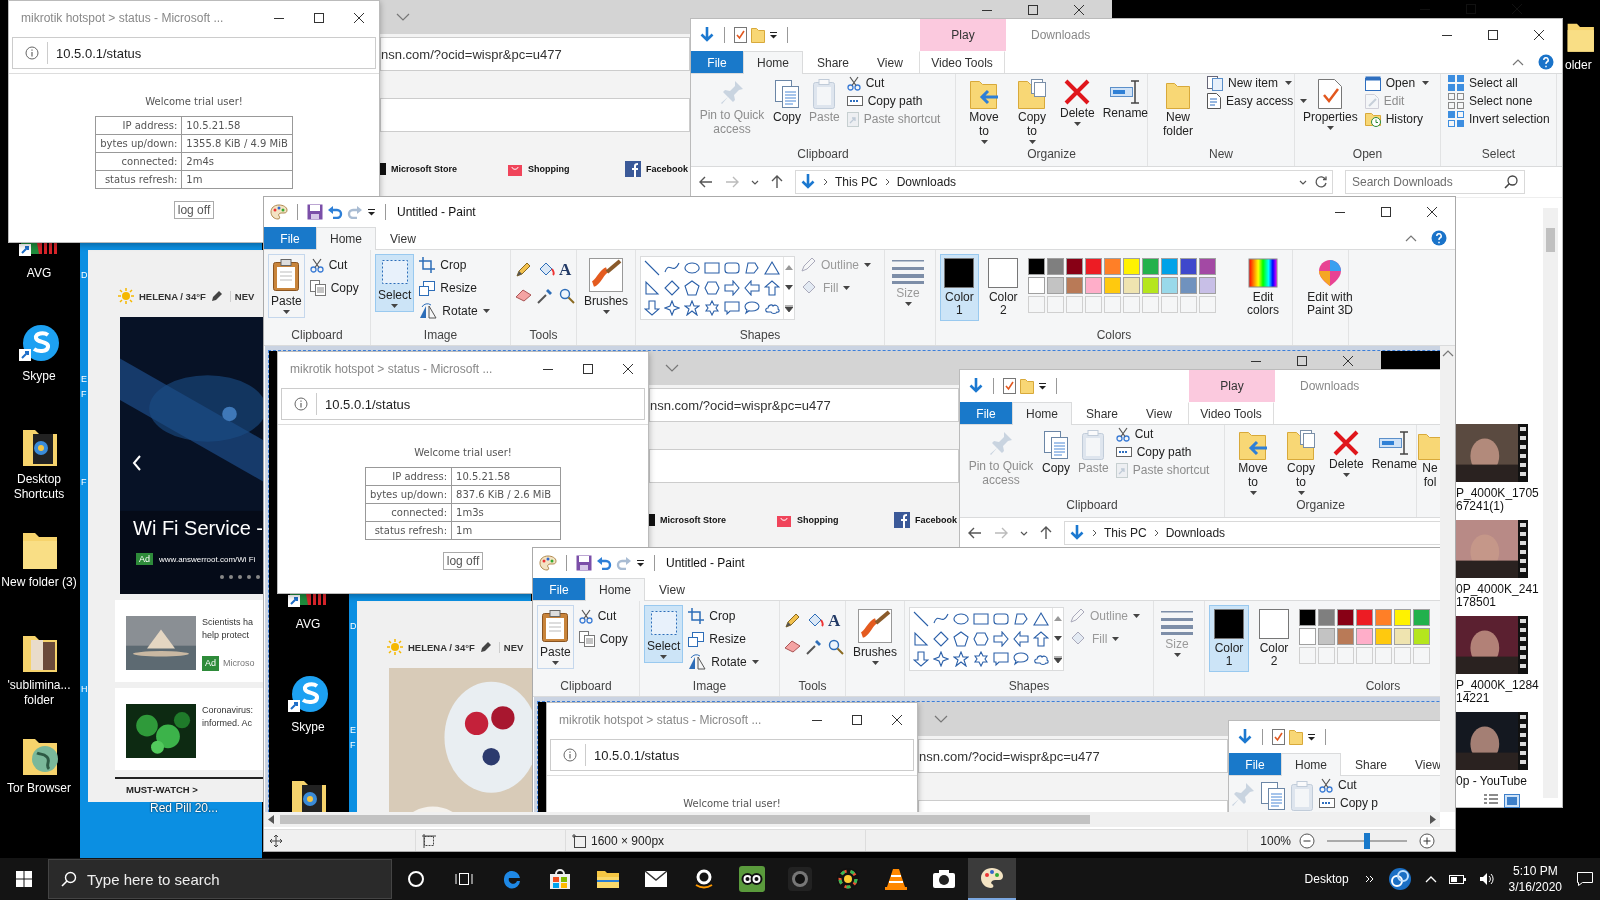 This screenshot has width=1600, height=900. What do you see at coordinates (454, 288) in the screenshot?
I see `resize-button: Resize` at bounding box center [454, 288].